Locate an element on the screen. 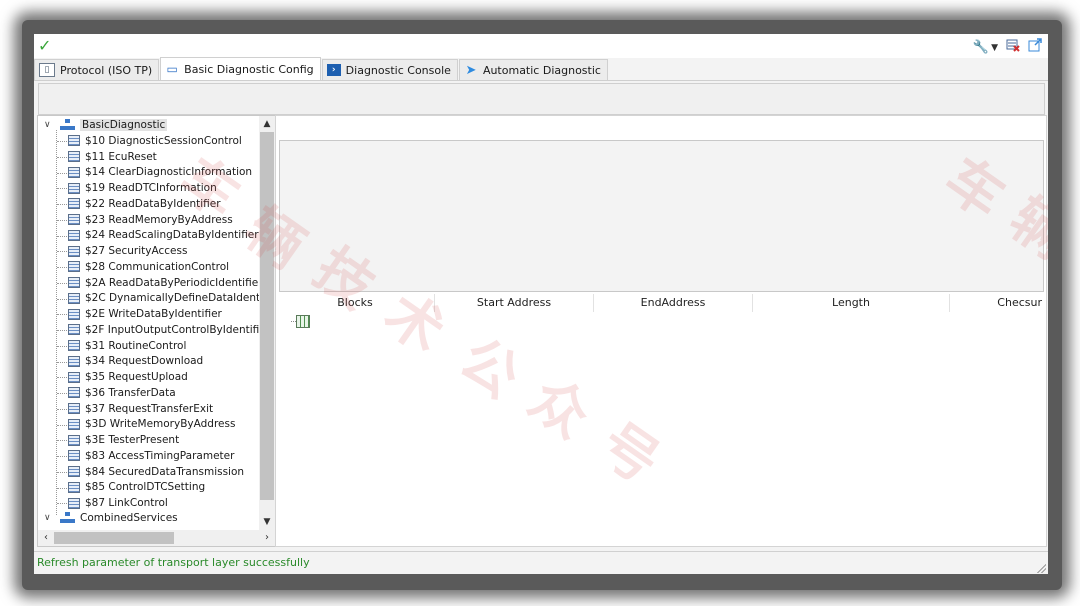 This screenshot has height=606, width=1080. tree-node-service: $83 AccessTimingParameter is located at coordinates (151, 456).